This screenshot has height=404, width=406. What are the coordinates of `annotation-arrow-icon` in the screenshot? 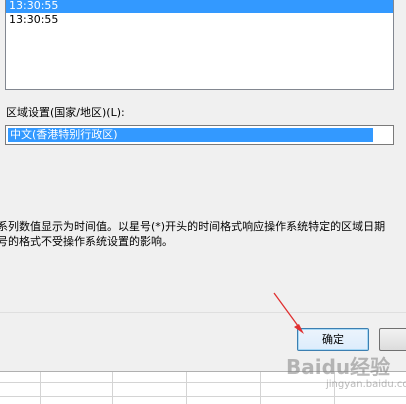 It's located at (288, 313).